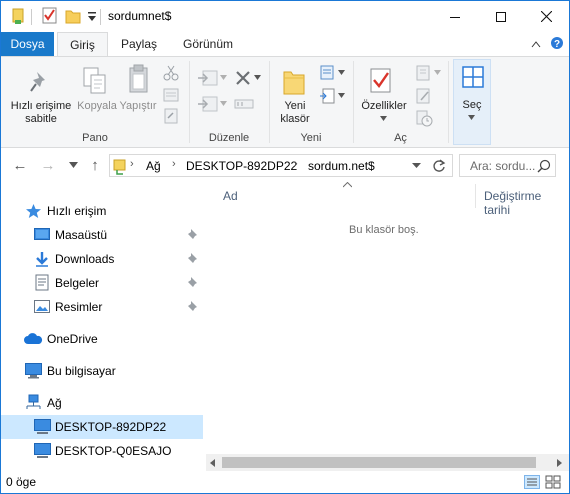  I want to click on tab-gorunum: Görünüm, so click(208, 44).